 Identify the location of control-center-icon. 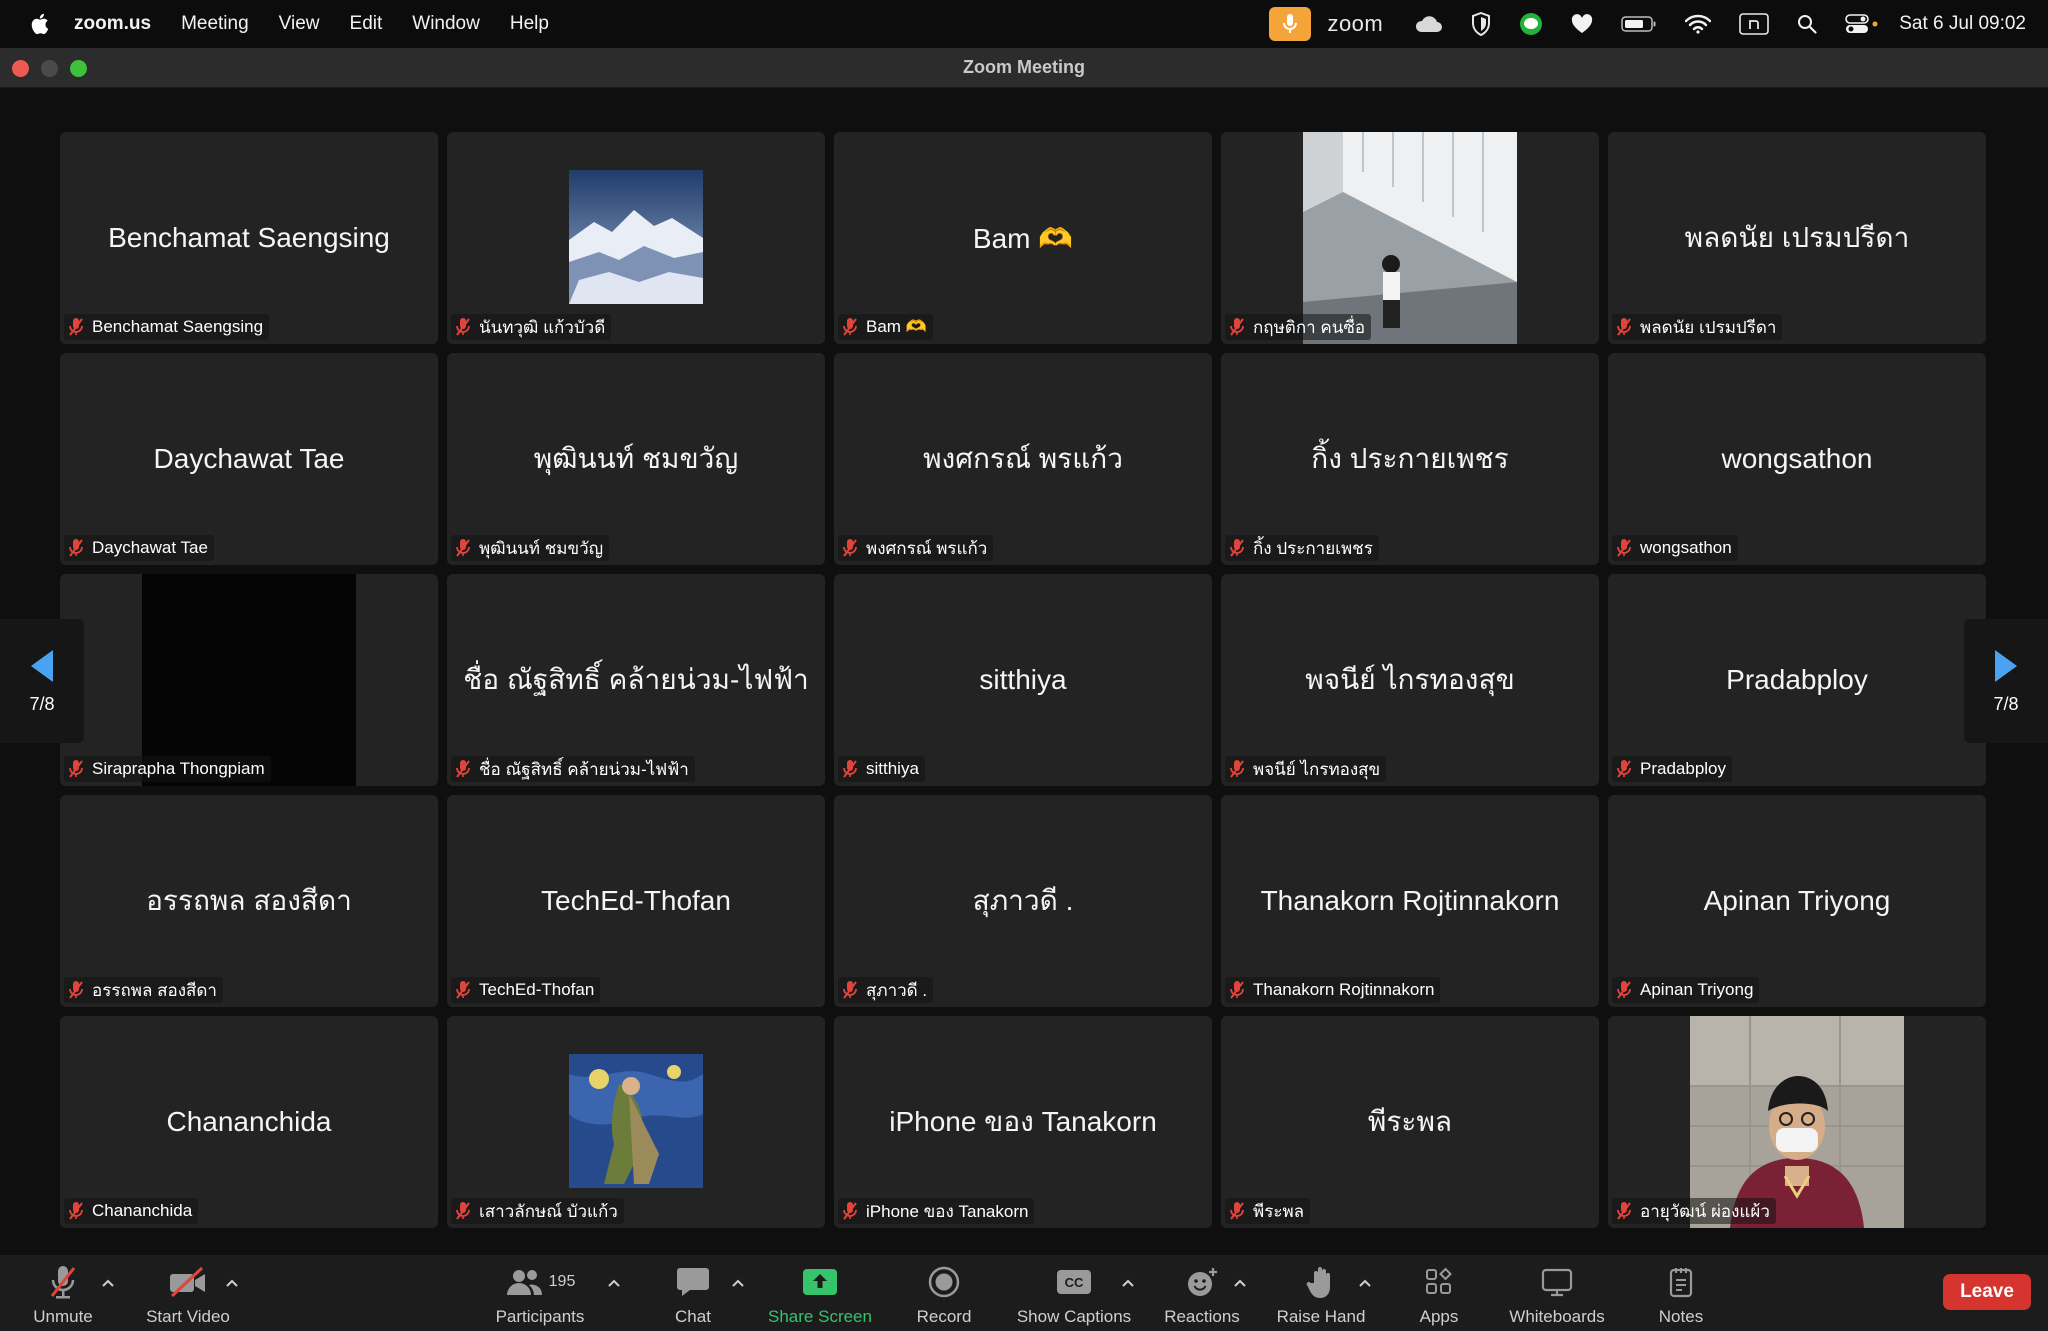
(1862, 24).